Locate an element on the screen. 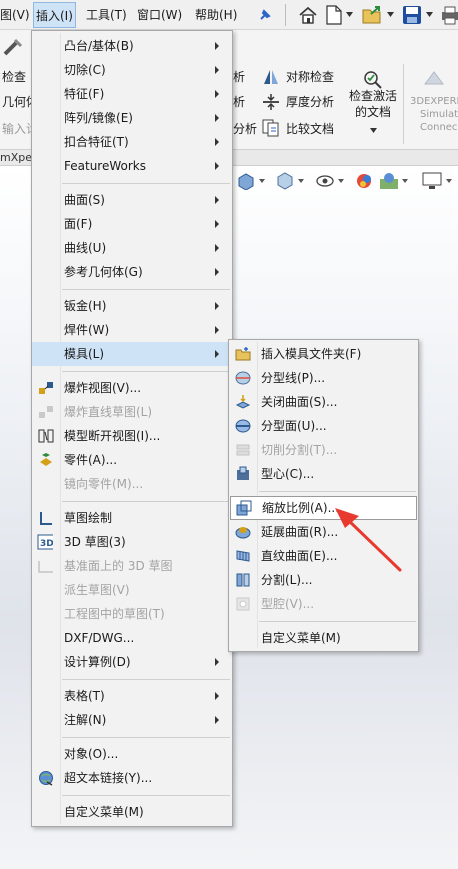 The width and height of the screenshot is (458, 869). menu-item-label: 工程图中的草图(T) is located at coordinates (114, 614).